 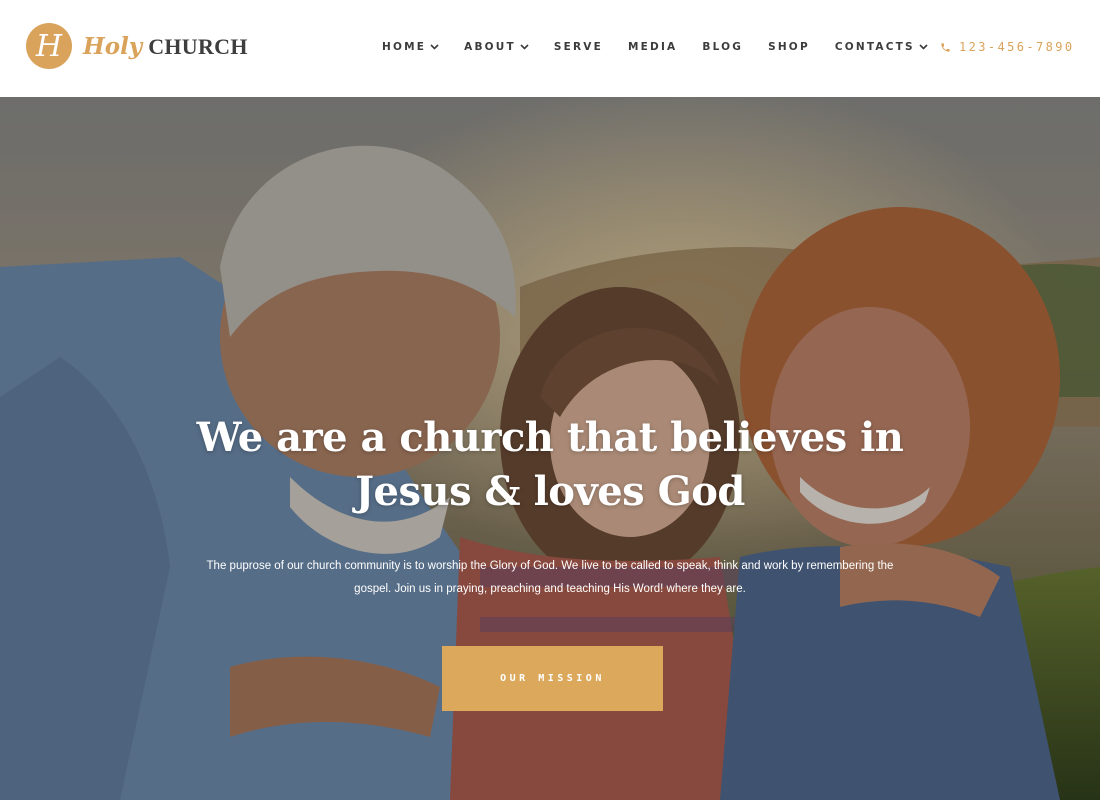 I want to click on nav-item-media: MEDIA, so click(x=652, y=47).